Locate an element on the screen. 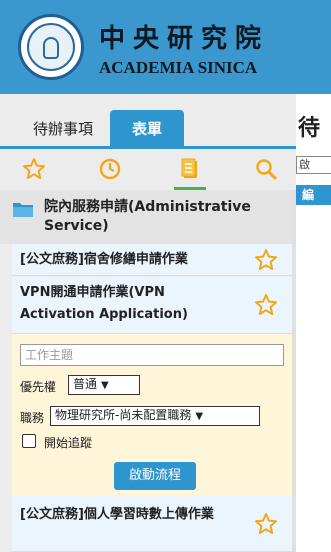 The image size is (331, 552). category-row: 院內服務申請(Administrative Service) is located at coordinates (148, 217).